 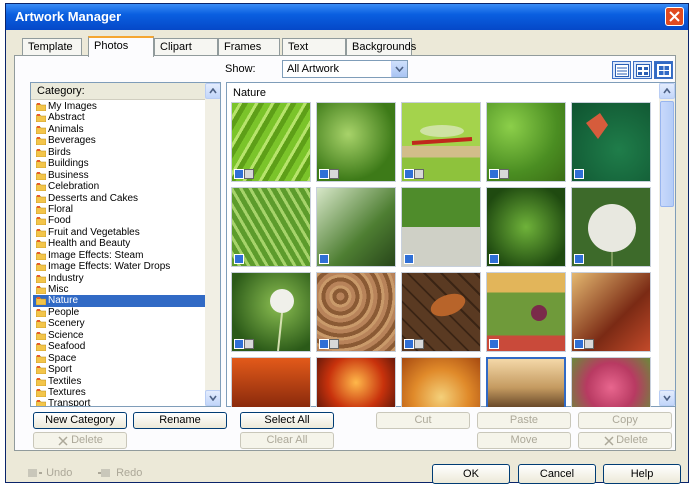 I want to click on category-label: Transport, so click(x=69, y=402).